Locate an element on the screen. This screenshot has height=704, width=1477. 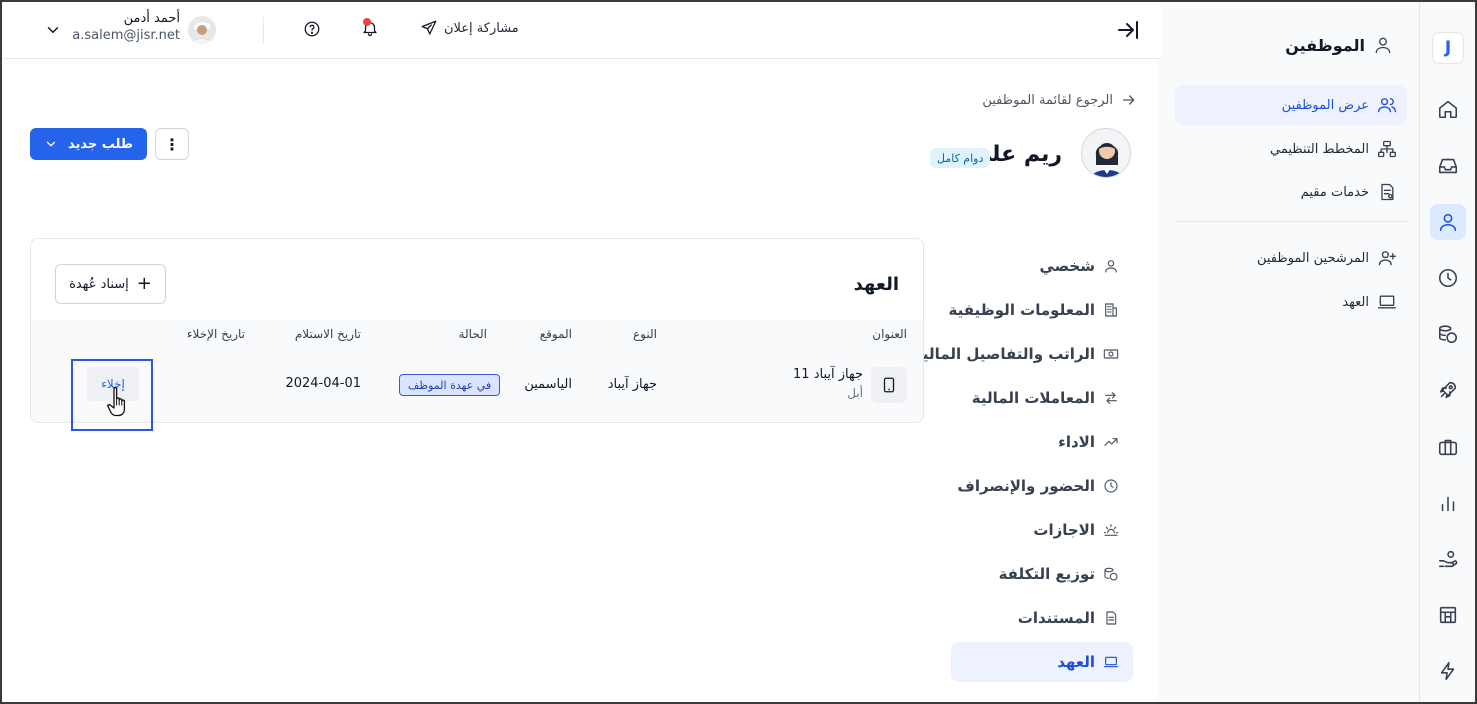
trend-icon is located at coordinates (1111, 442).